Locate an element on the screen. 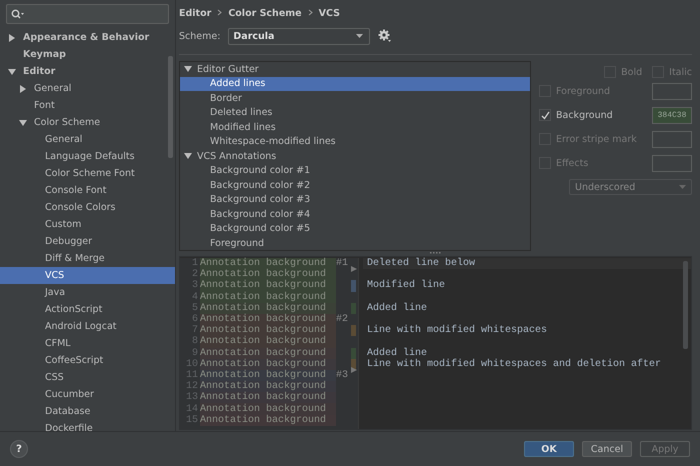  sidebar-item: Custom is located at coordinates (87, 224).